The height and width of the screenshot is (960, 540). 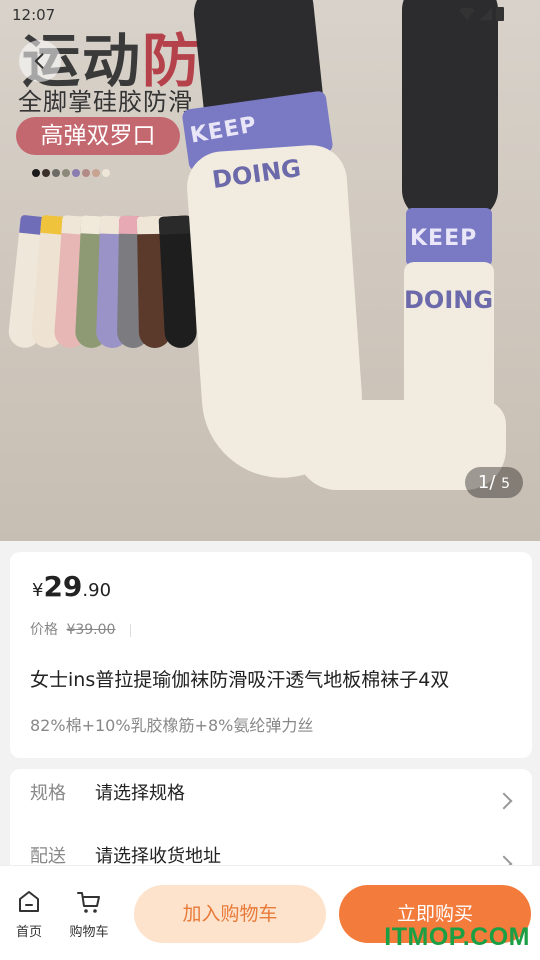 What do you see at coordinates (71, 173) in the screenshot?
I see `color-swatches` at bounding box center [71, 173].